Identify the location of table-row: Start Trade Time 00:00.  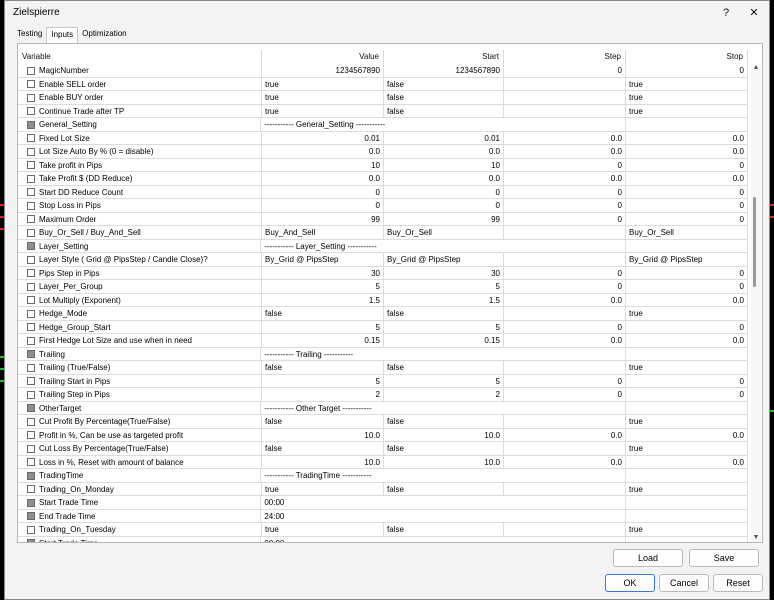
(383, 503).